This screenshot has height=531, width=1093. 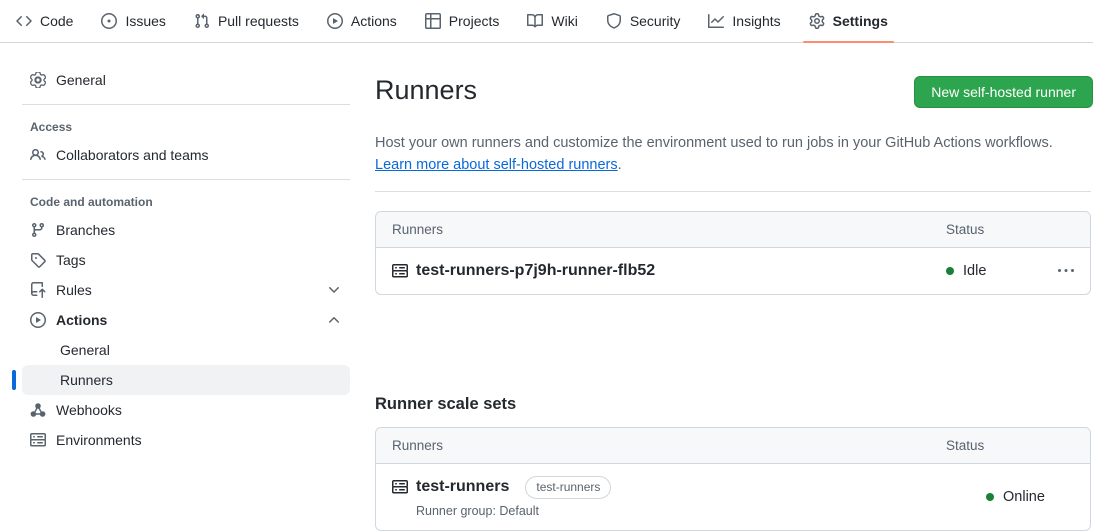 I want to click on sidebar-item-actions-general: General, so click(x=186, y=350).